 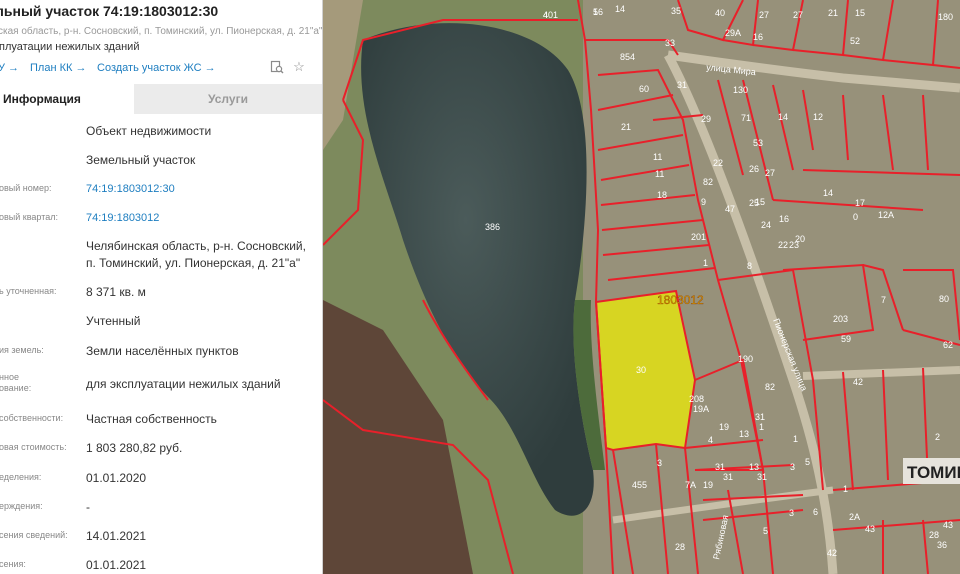 What do you see at coordinates (758, 37) in the screenshot?
I see `parcel-number-label: 16` at bounding box center [758, 37].